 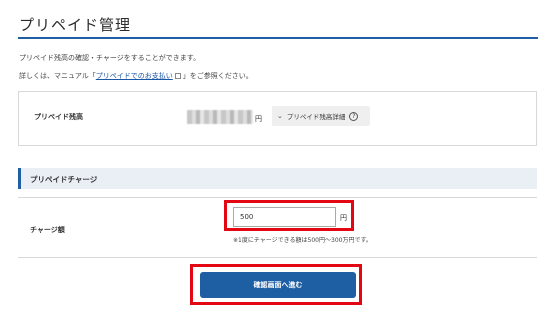 I want to click on charge-section-title: プリペイドチャージ, so click(x=64, y=179).